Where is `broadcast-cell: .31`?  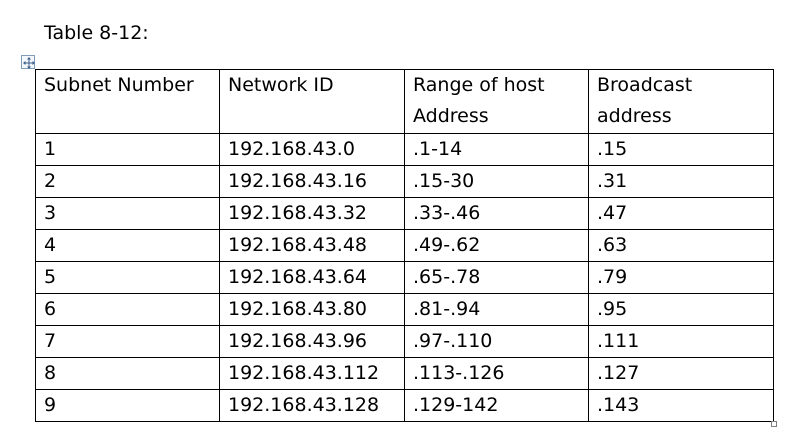
broadcast-cell: .31 is located at coordinates (681, 181).